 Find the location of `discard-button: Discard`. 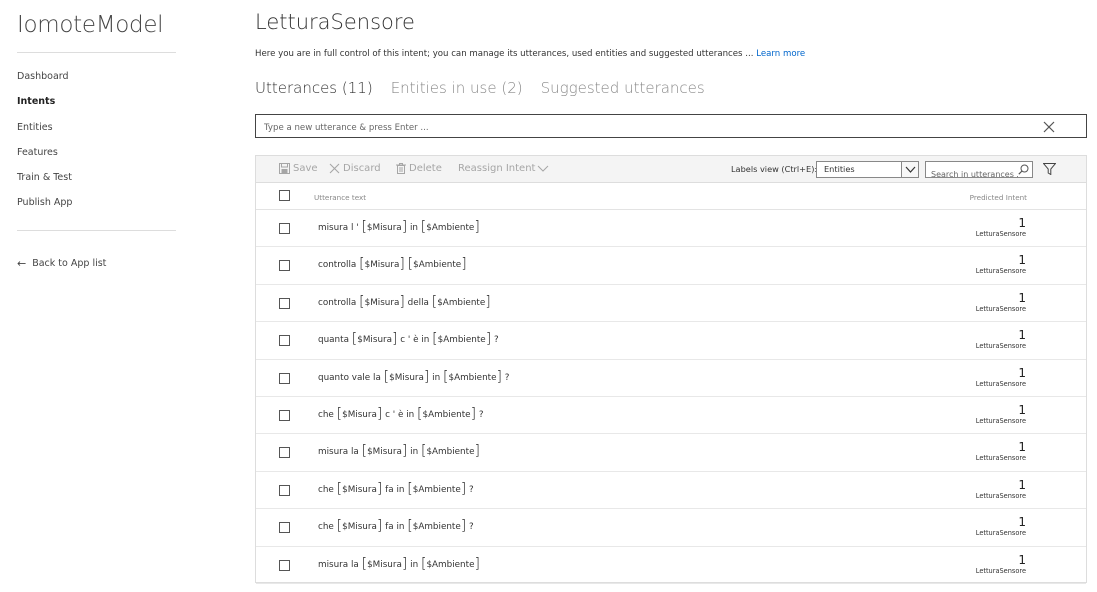

discard-button: Discard is located at coordinates (355, 168).